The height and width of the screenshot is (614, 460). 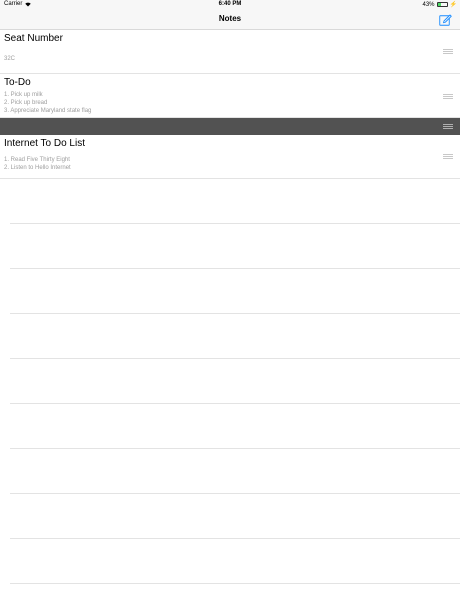 I want to click on navigation-bar: Notes, so click(x=230, y=20).